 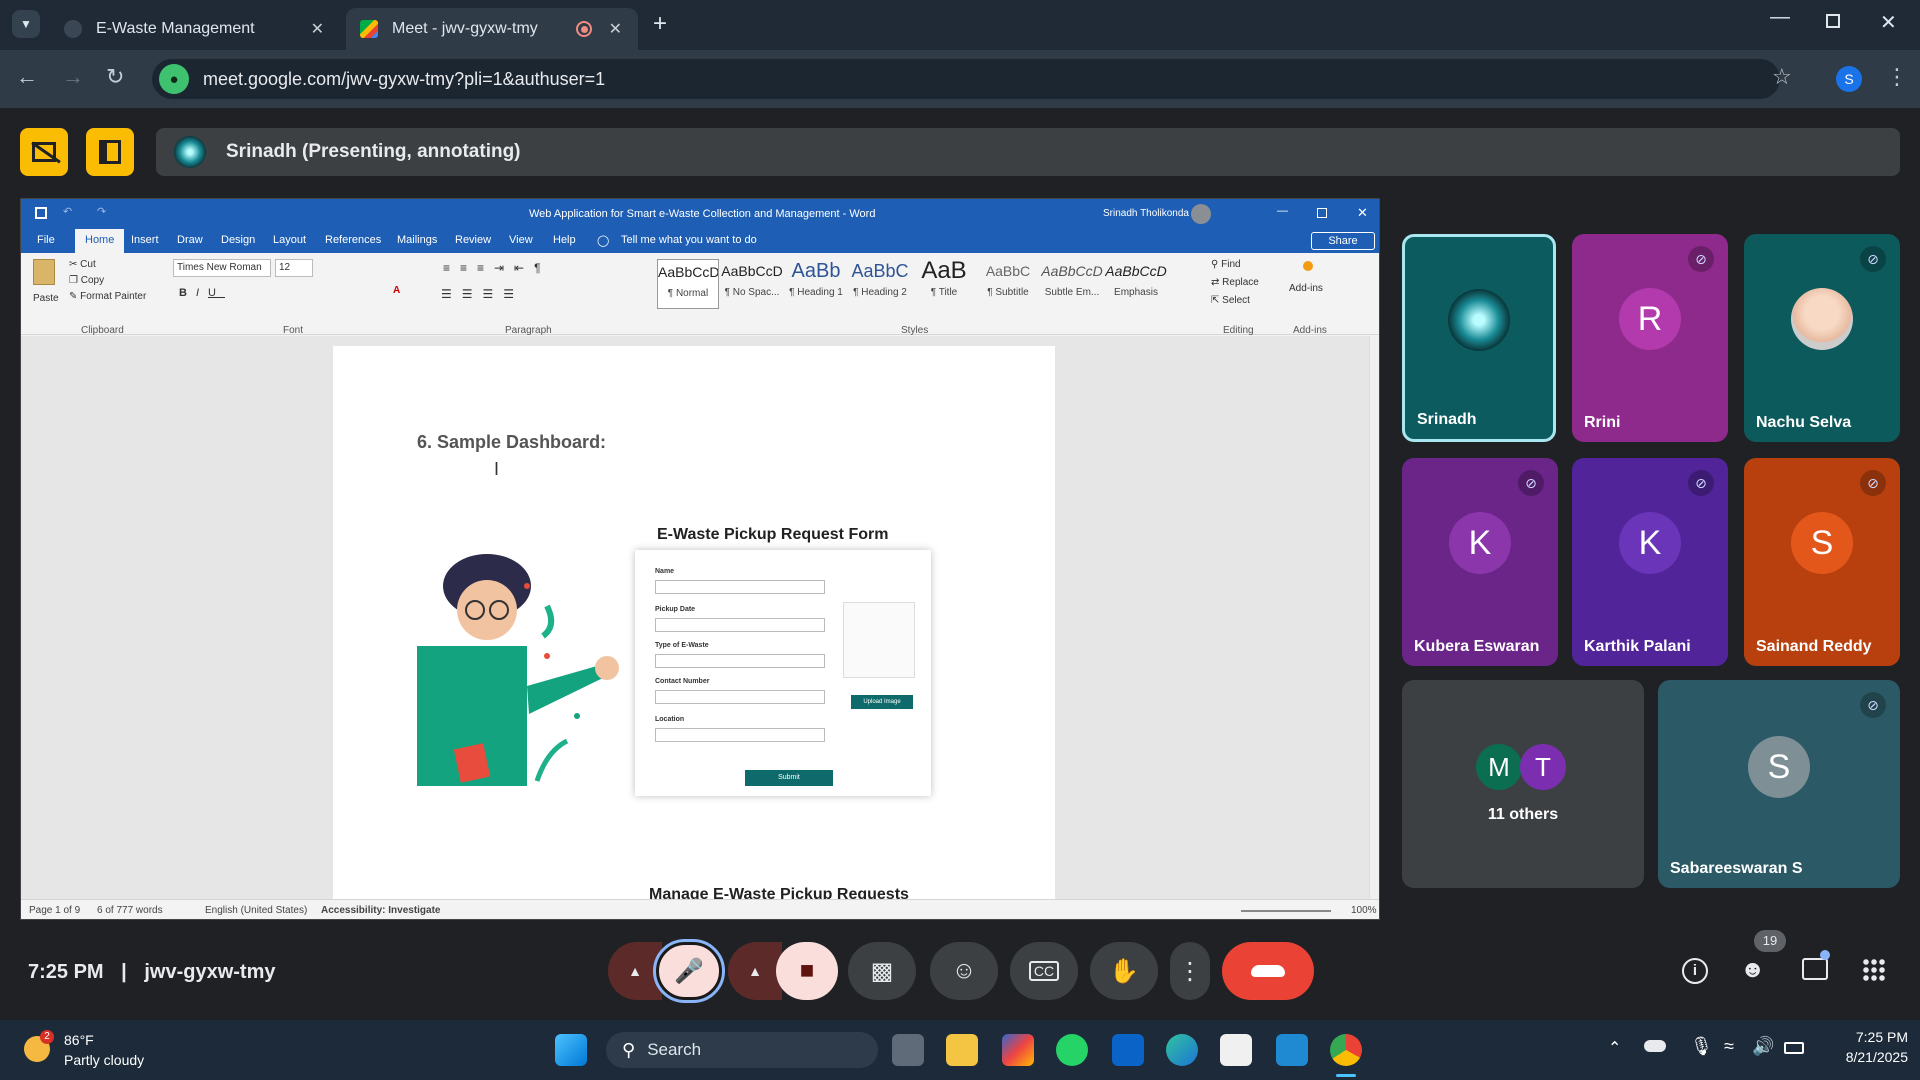 I want to click on taskbar-search: ⚲ Search, so click(x=742, y=1050).